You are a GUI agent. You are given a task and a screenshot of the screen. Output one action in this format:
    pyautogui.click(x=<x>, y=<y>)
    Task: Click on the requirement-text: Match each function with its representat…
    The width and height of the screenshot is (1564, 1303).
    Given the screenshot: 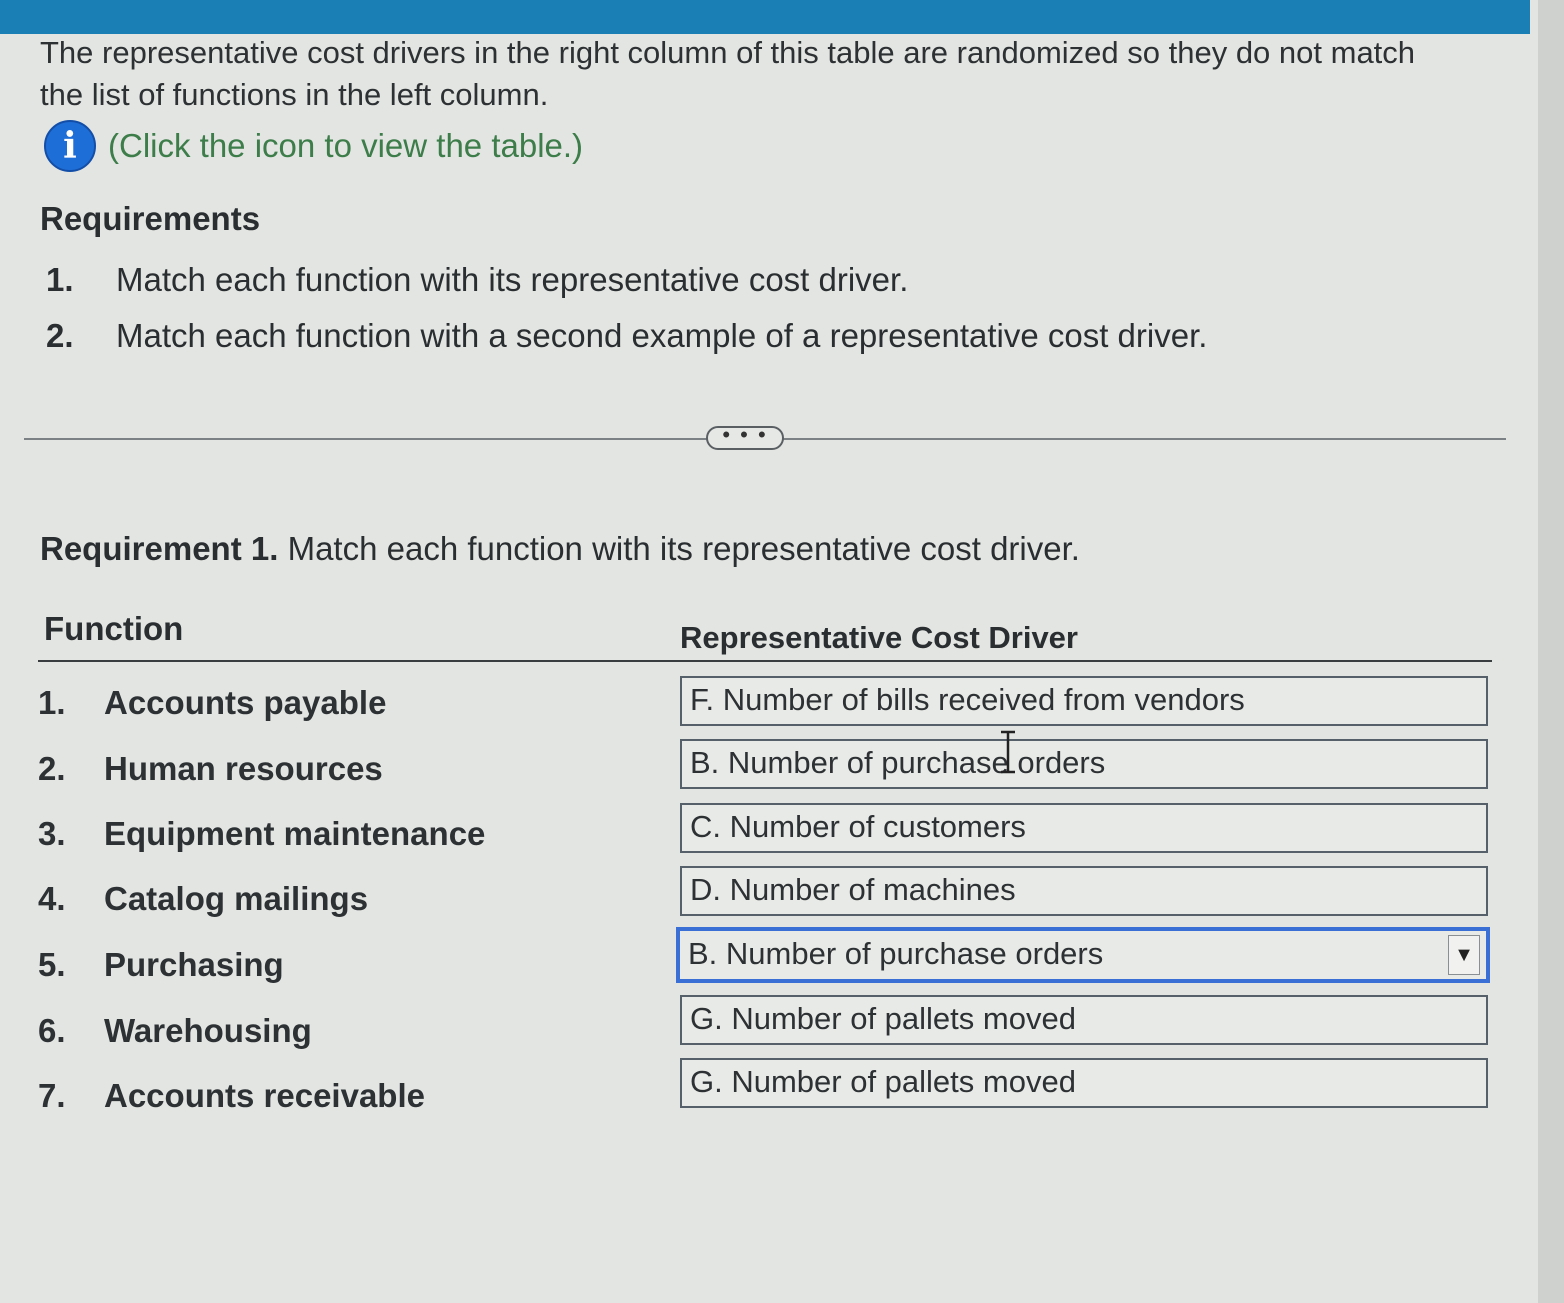 What is the action you would take?
    pyautogui.click(x=512, y=279)
    